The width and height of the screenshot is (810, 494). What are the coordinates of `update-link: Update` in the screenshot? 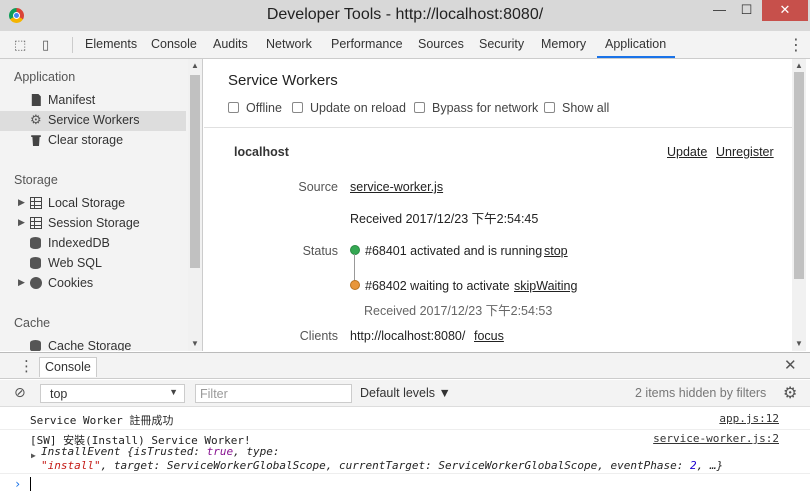 It's located at (687, 152).